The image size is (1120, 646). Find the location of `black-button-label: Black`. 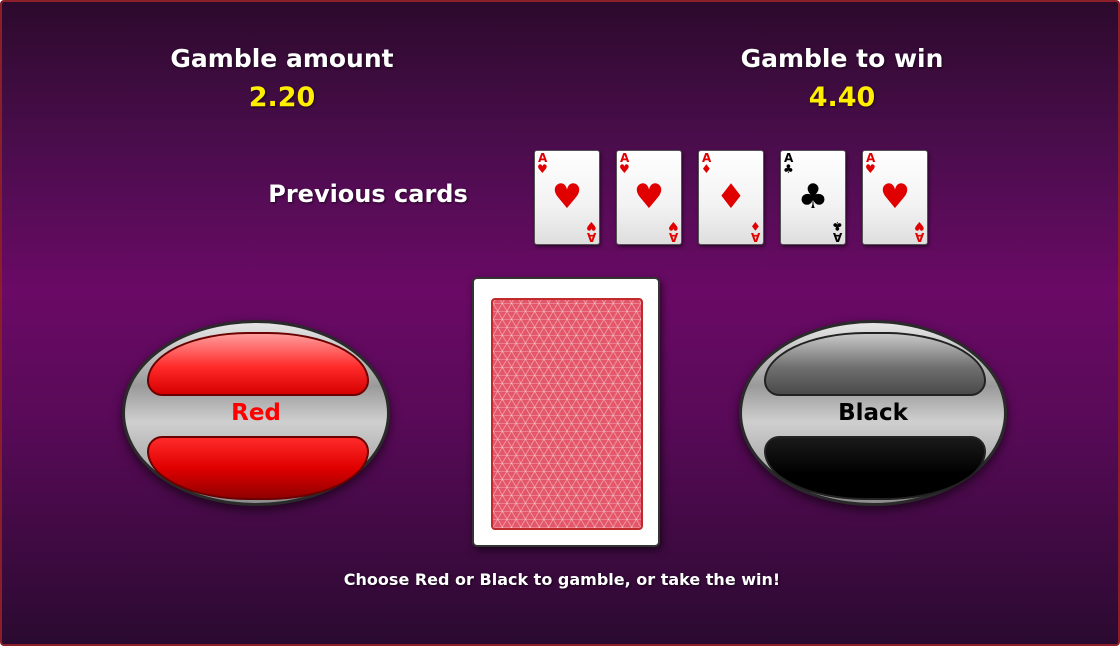

black-button-label: Black is located at coordinates (873, 413).